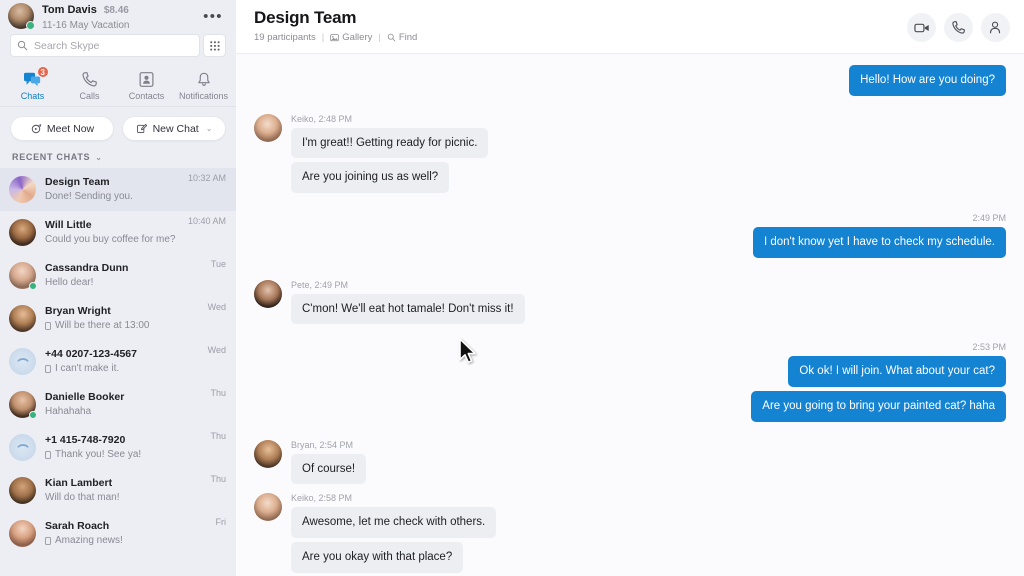  Describe the element at coordinates (118, 275) in the screenshot. I see `list-item: Cassandra Dunn Hello dear! Tue` at that location.